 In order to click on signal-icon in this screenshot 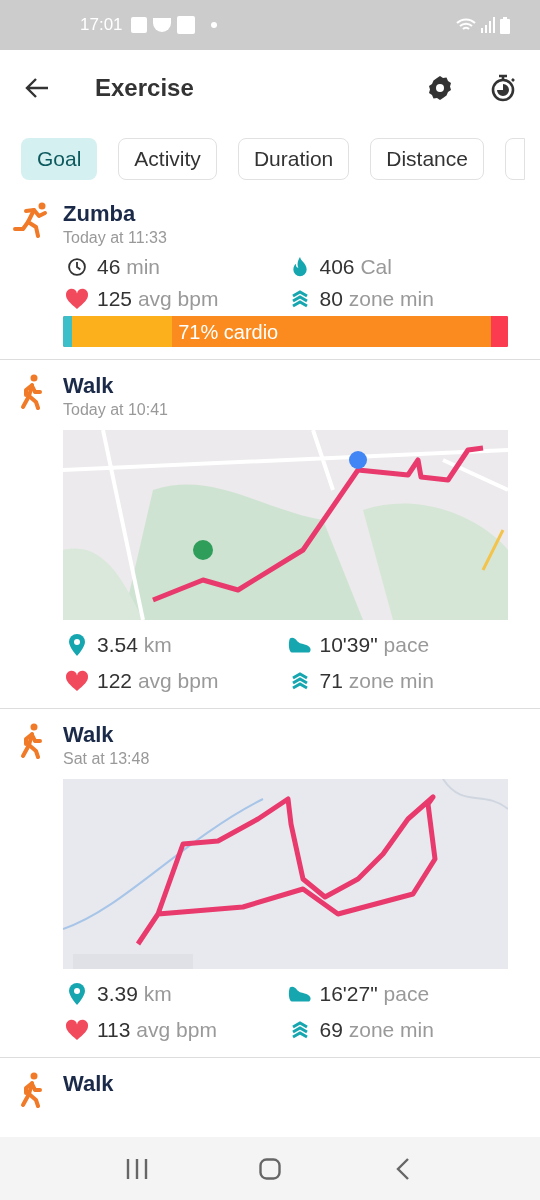, I will do `click(488, 25)`.